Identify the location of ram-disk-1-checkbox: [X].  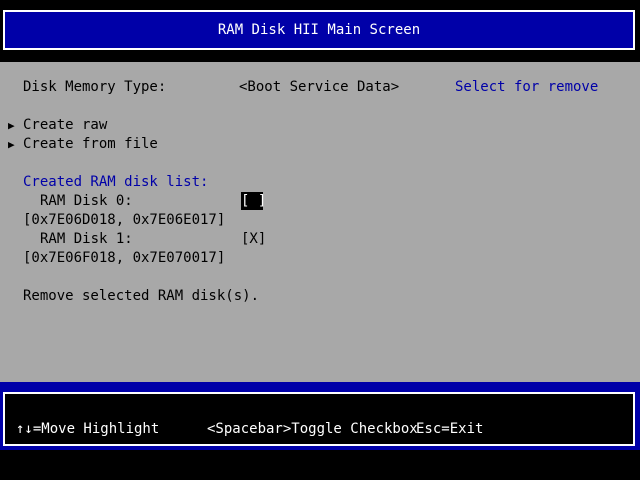
(253, 239).